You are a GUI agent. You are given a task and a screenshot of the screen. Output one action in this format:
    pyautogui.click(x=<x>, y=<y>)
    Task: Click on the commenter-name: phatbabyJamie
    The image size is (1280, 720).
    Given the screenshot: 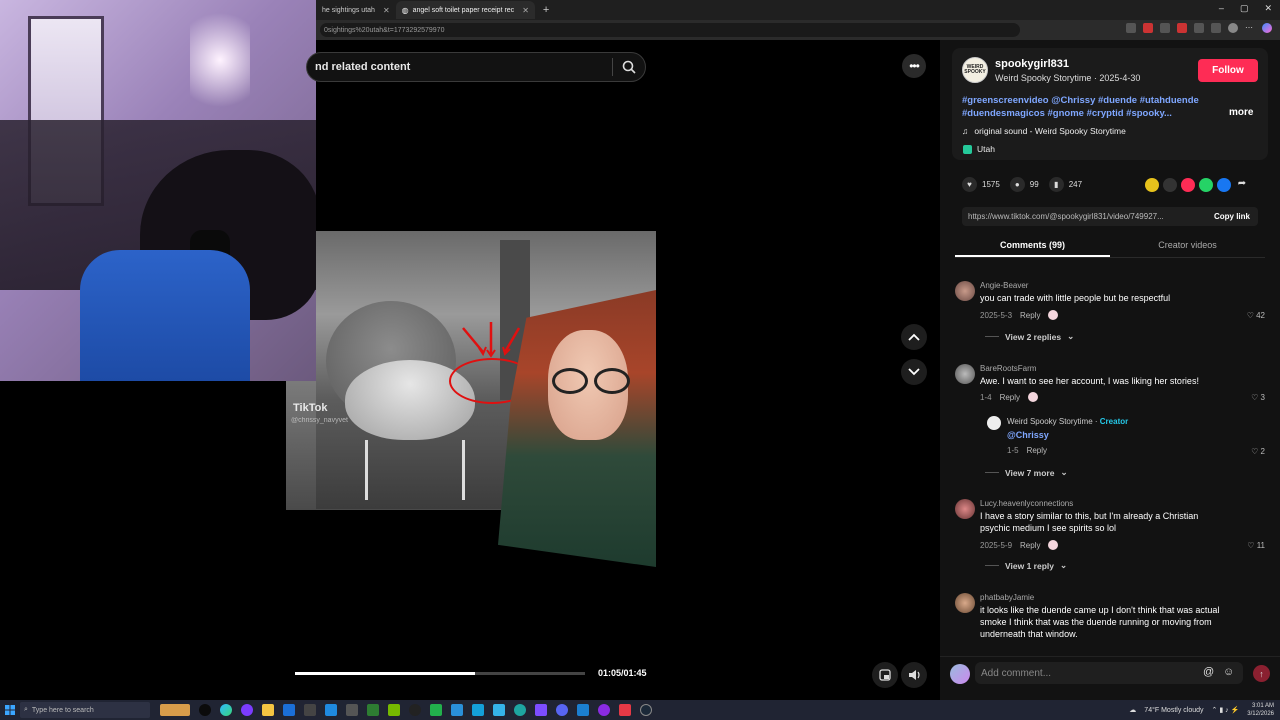 What is the action you would take?
    pyautogui.click(x=1007, y=597)
    